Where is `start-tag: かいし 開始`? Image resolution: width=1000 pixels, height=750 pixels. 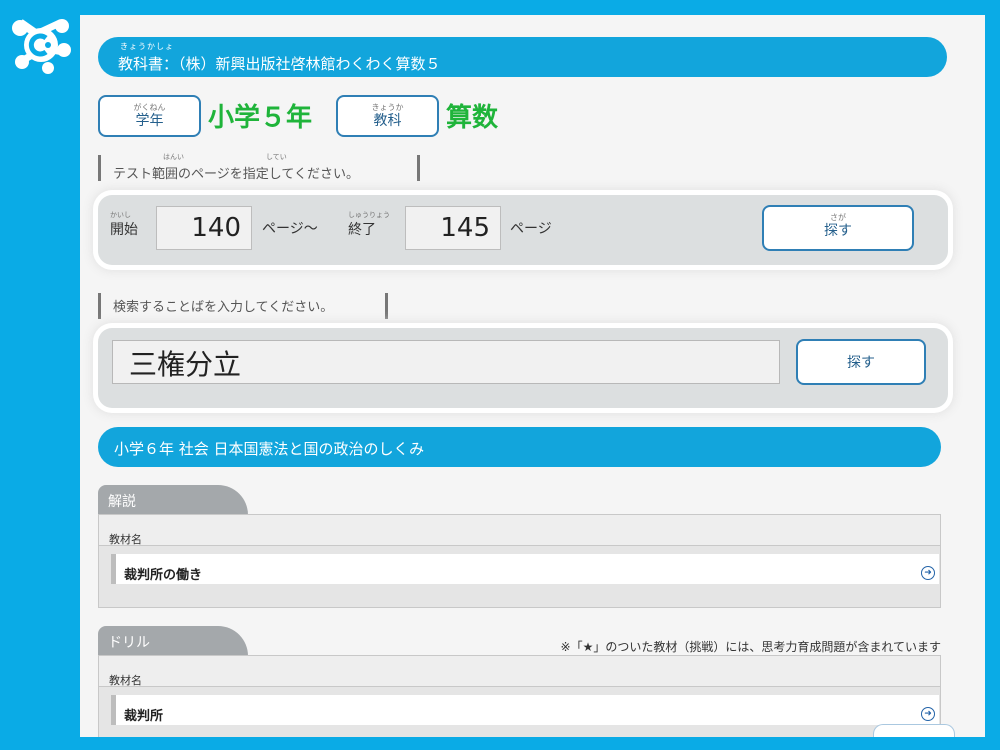 start-tag: かいし 開始 is located at coordinates (124, 225).